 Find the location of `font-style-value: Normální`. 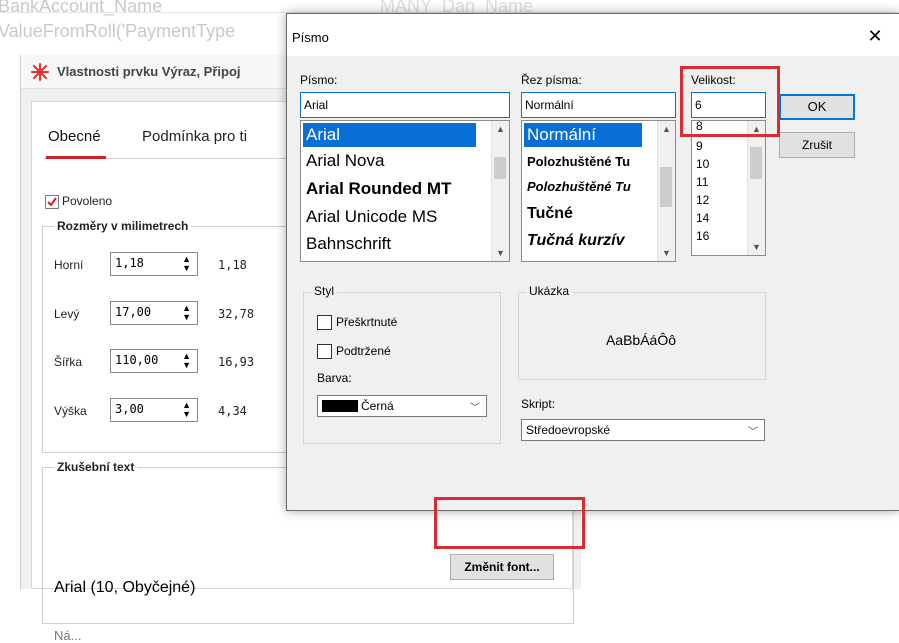

font-style-value: Normální is located at coordinates (549, 105).